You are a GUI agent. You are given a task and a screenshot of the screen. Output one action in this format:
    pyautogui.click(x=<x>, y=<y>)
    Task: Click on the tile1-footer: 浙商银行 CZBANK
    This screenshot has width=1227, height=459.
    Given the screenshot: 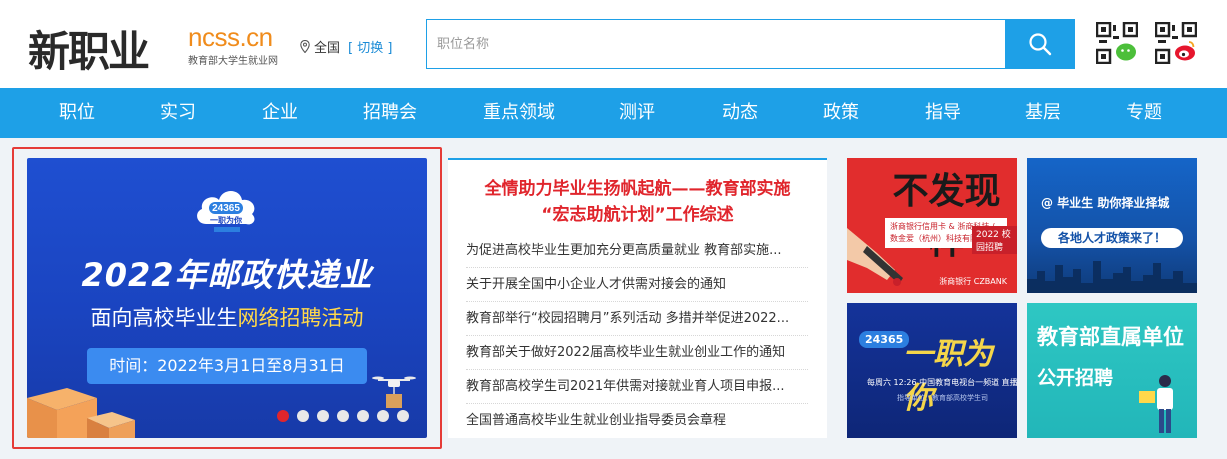 What is the action you would take?
    pyautogui.click(x=973, y=281)
    